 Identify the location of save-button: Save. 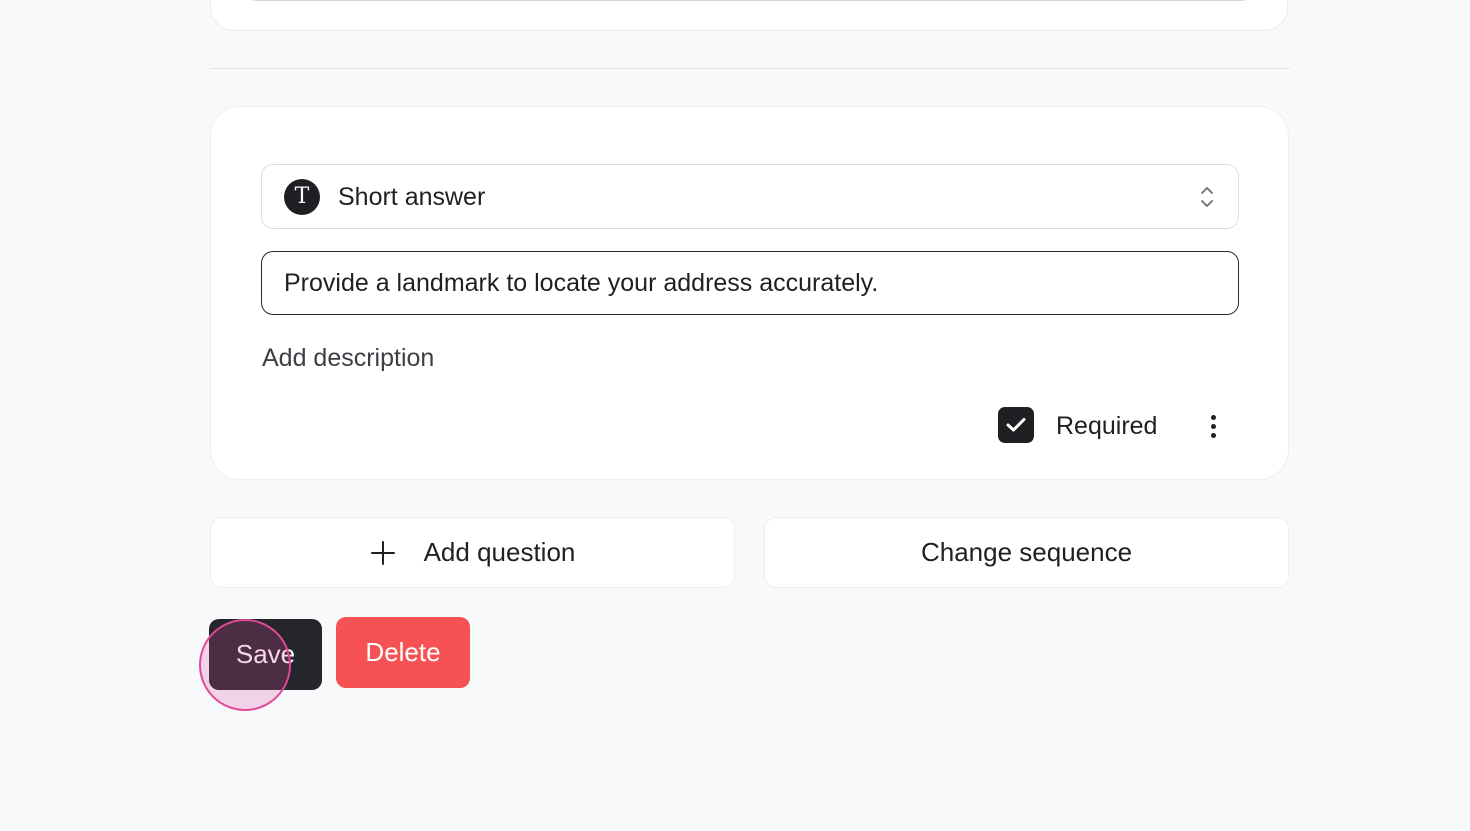
(265, 654).